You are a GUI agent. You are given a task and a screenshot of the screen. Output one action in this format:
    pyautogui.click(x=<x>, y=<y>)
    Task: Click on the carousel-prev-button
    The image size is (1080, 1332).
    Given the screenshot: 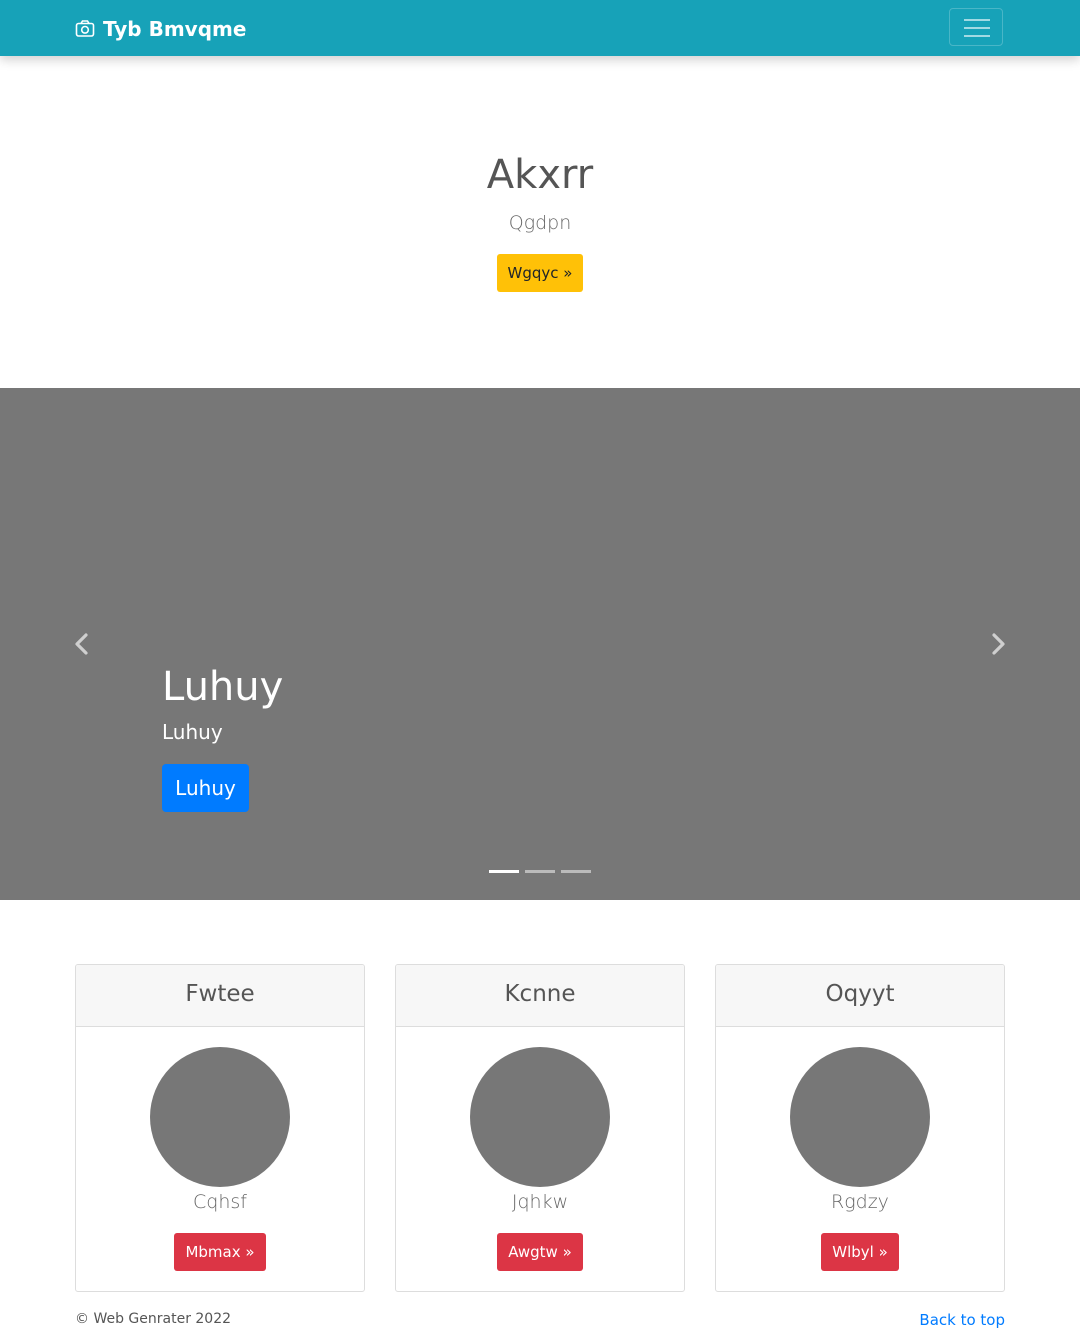 What is the action you would take?
    pyautogui.click(x=82, y=644)
    